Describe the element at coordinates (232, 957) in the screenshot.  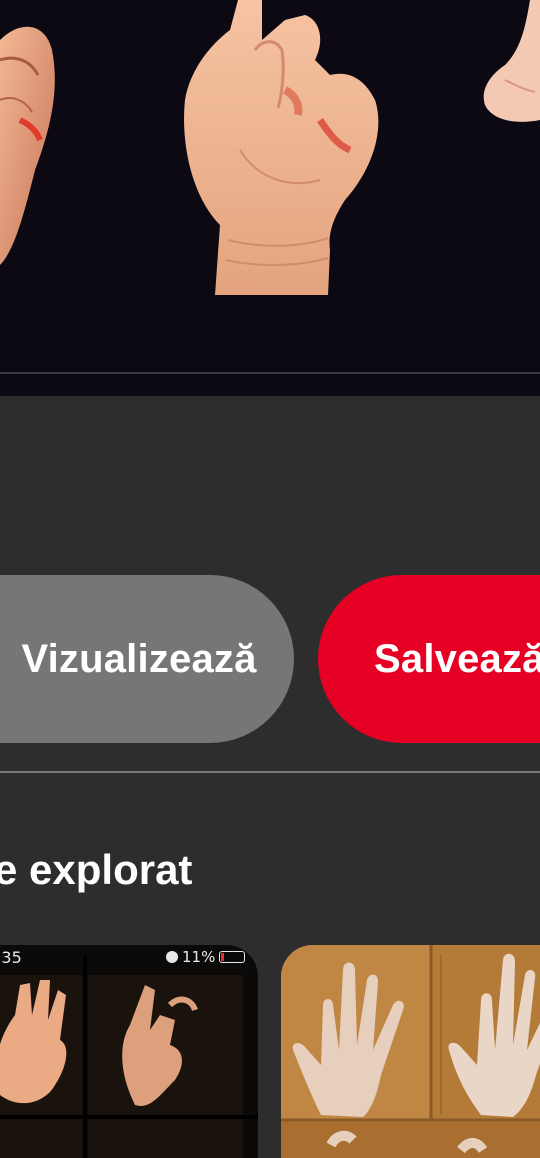
I see `battery-icon` at that location.